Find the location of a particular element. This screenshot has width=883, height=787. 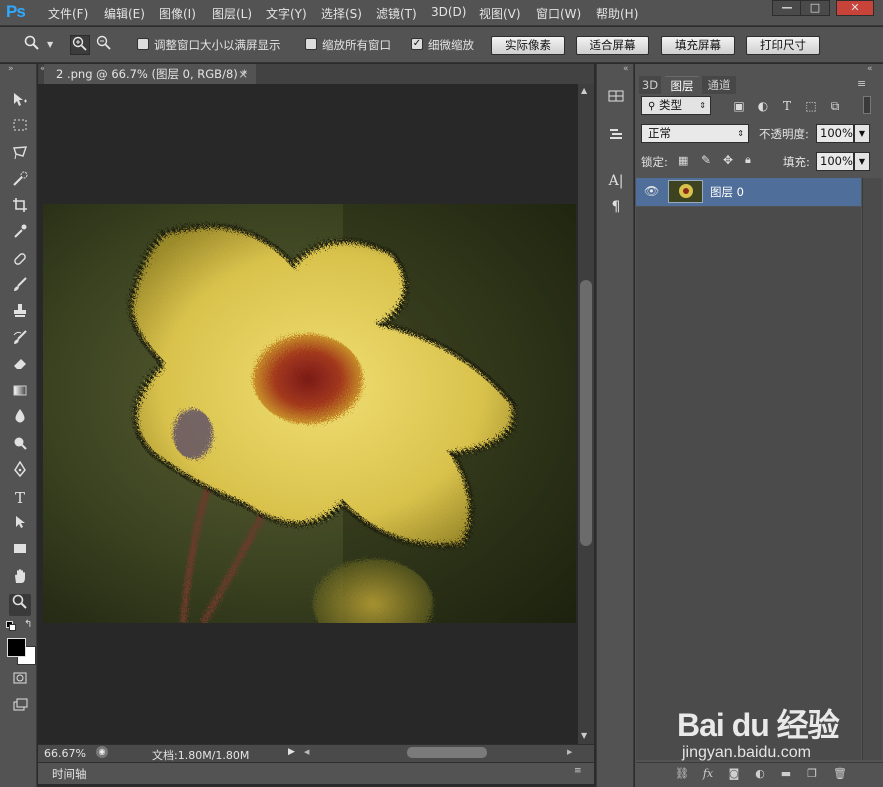

minimize-button: — is located at coordinates (787, 8).